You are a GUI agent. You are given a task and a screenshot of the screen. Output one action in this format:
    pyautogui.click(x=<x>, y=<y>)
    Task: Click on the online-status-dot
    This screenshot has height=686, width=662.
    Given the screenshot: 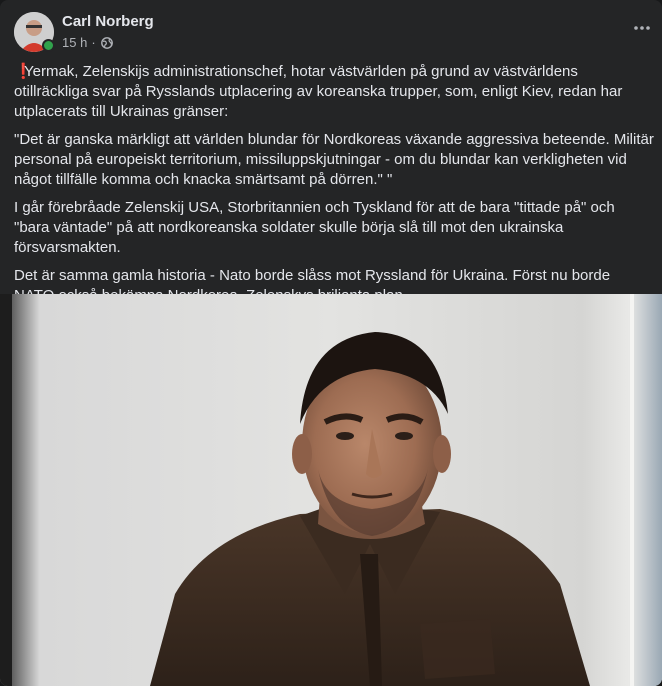 What is the action you would take?
    pyautogui.click(x=48, y=45)
    